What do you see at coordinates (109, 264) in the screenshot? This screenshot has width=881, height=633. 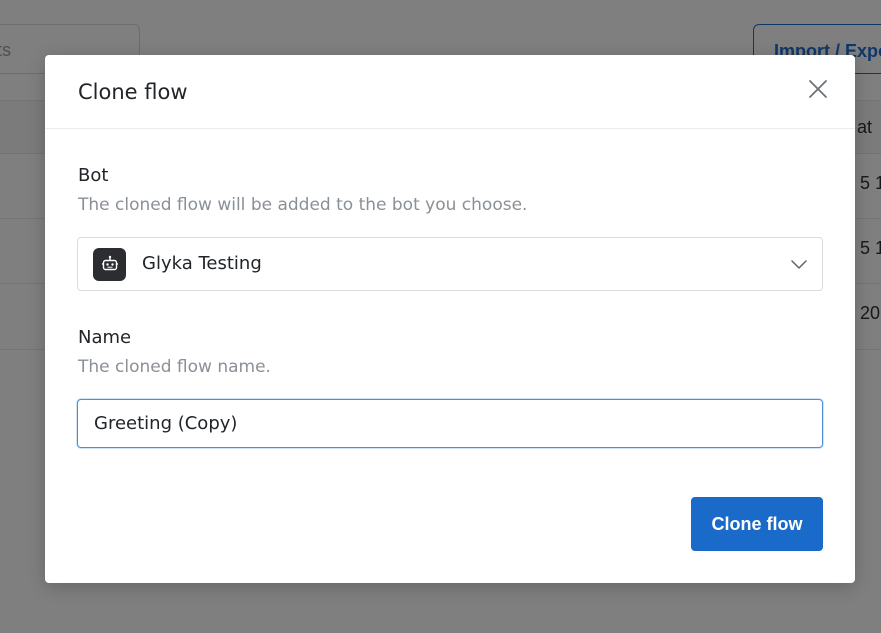 I see `robot-icon` at bounding box center [109, 264].